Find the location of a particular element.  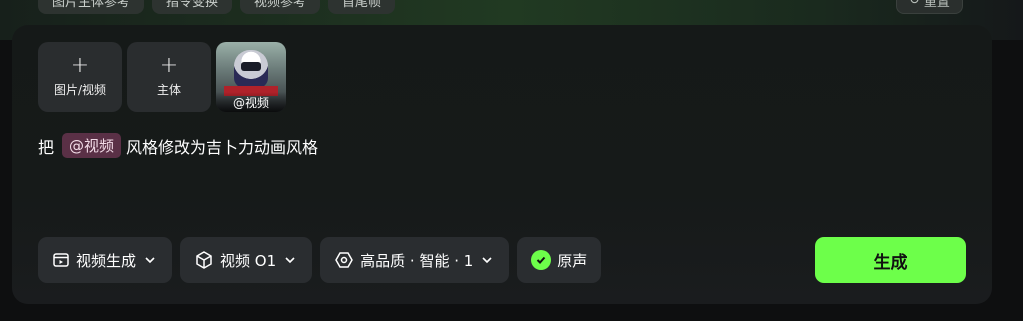

quality-dropdown: 高品质 · 智能 · 1 is located at coordinates (415, 260).